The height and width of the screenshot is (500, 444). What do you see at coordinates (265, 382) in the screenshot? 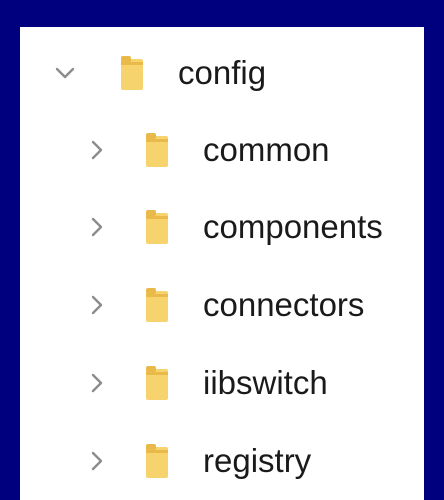
I see `tree-item-label: iibswitch` at bounding box center [265, 382].